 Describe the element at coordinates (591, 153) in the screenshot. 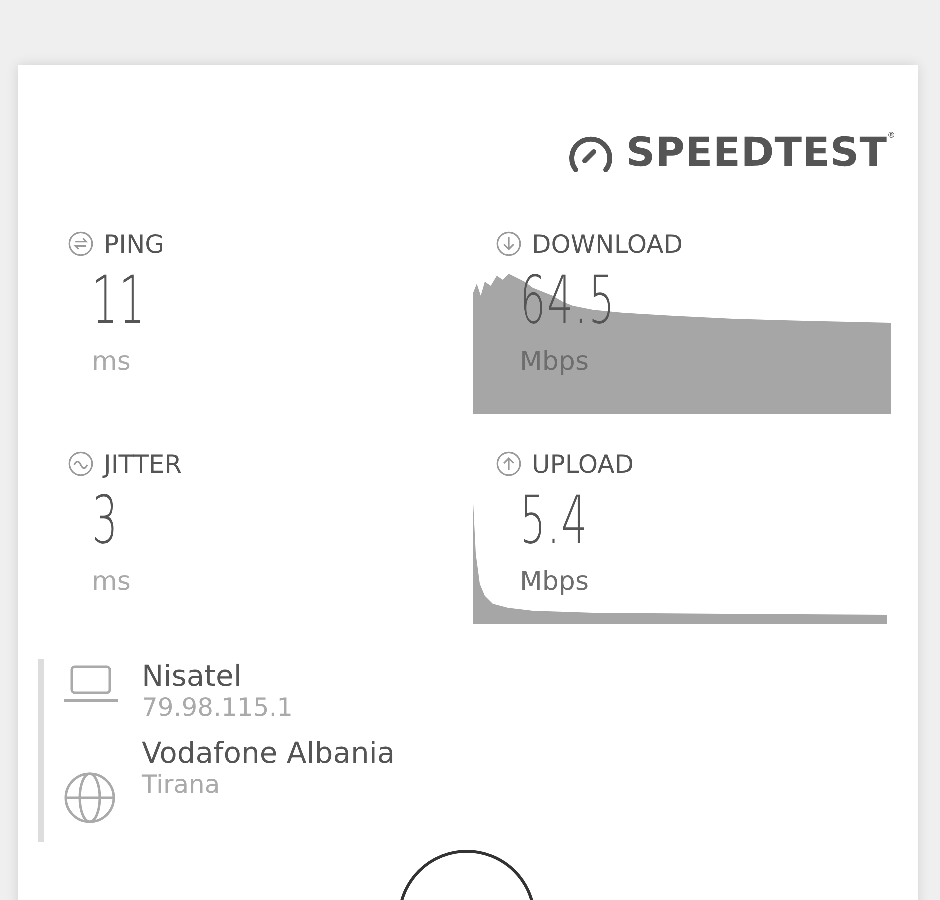

I see `speedometer-icon` at that location.